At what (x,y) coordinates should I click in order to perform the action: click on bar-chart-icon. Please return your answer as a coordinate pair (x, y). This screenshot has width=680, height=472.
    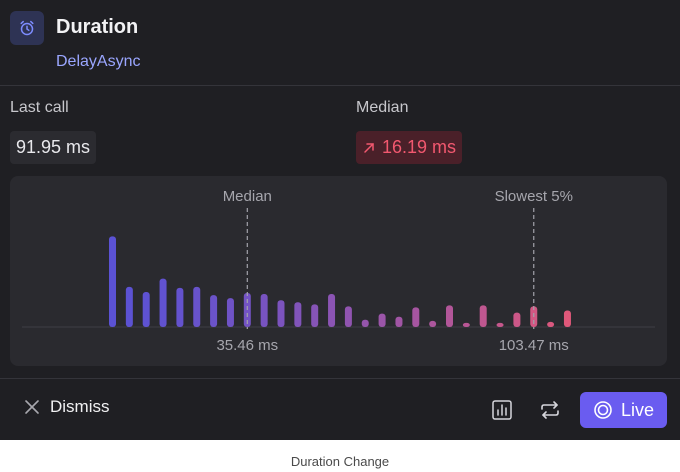
    Looking at the image, I should click on (502, 410).